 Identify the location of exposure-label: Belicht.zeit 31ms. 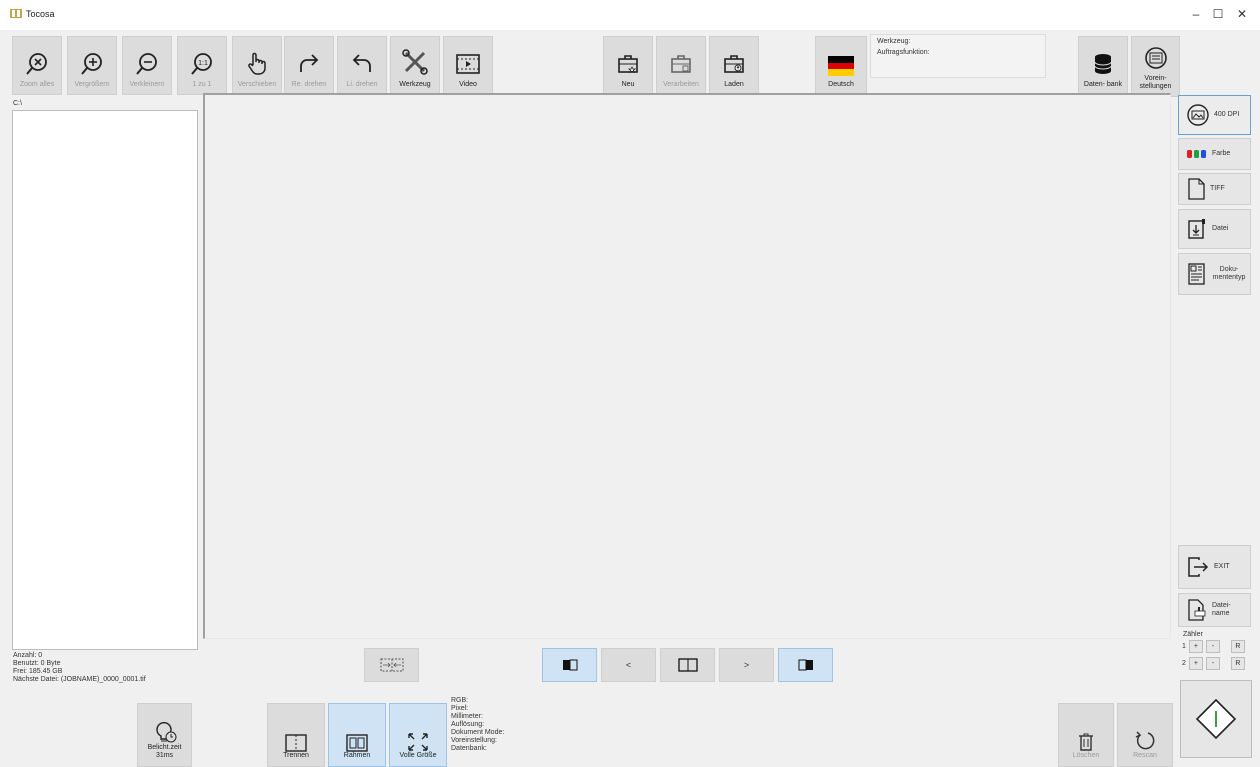
(164, 751).